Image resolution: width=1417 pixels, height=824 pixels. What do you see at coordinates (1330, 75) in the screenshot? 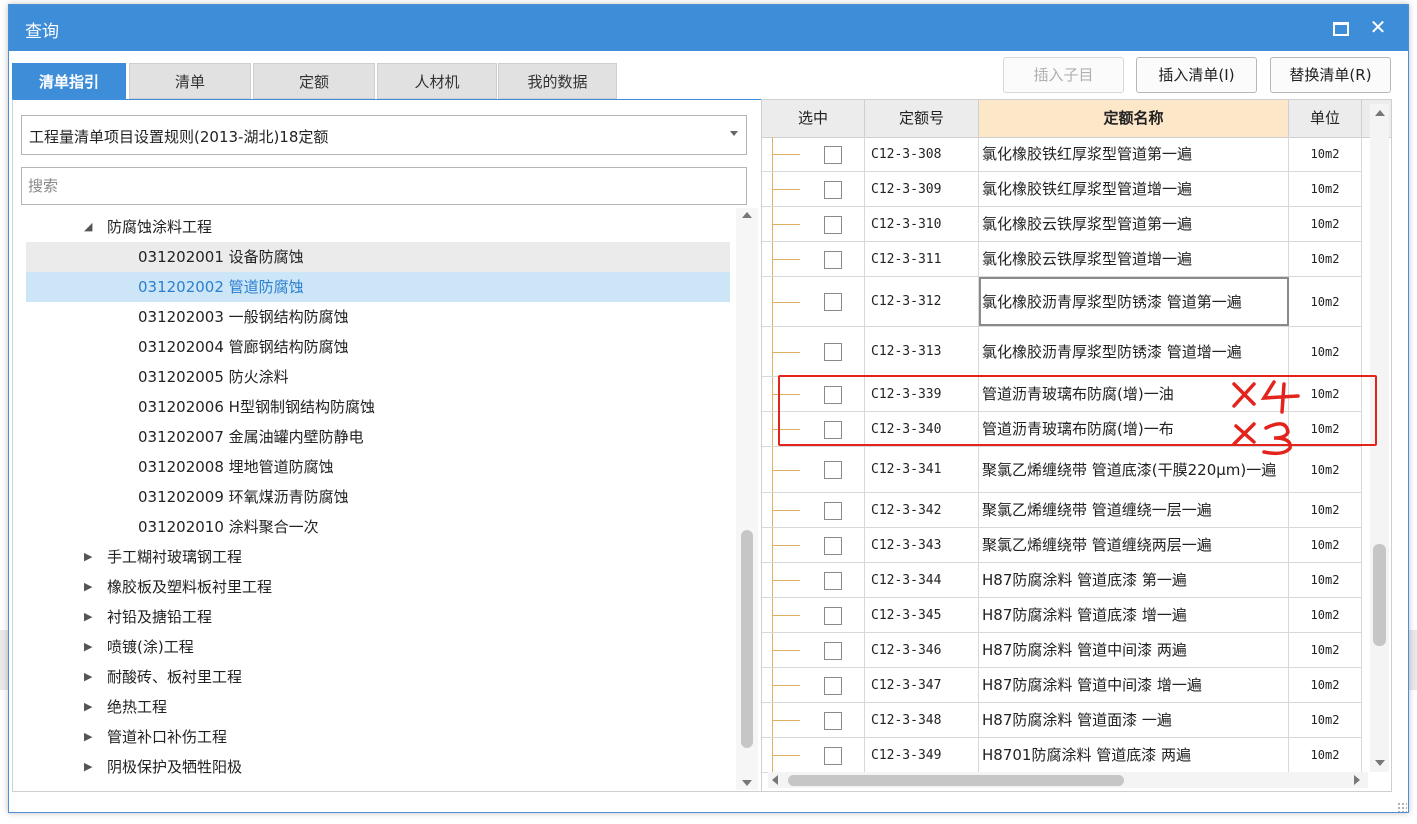
I see `replace-list-button: 替换清单(R)` at bounding box center [1330, 75].